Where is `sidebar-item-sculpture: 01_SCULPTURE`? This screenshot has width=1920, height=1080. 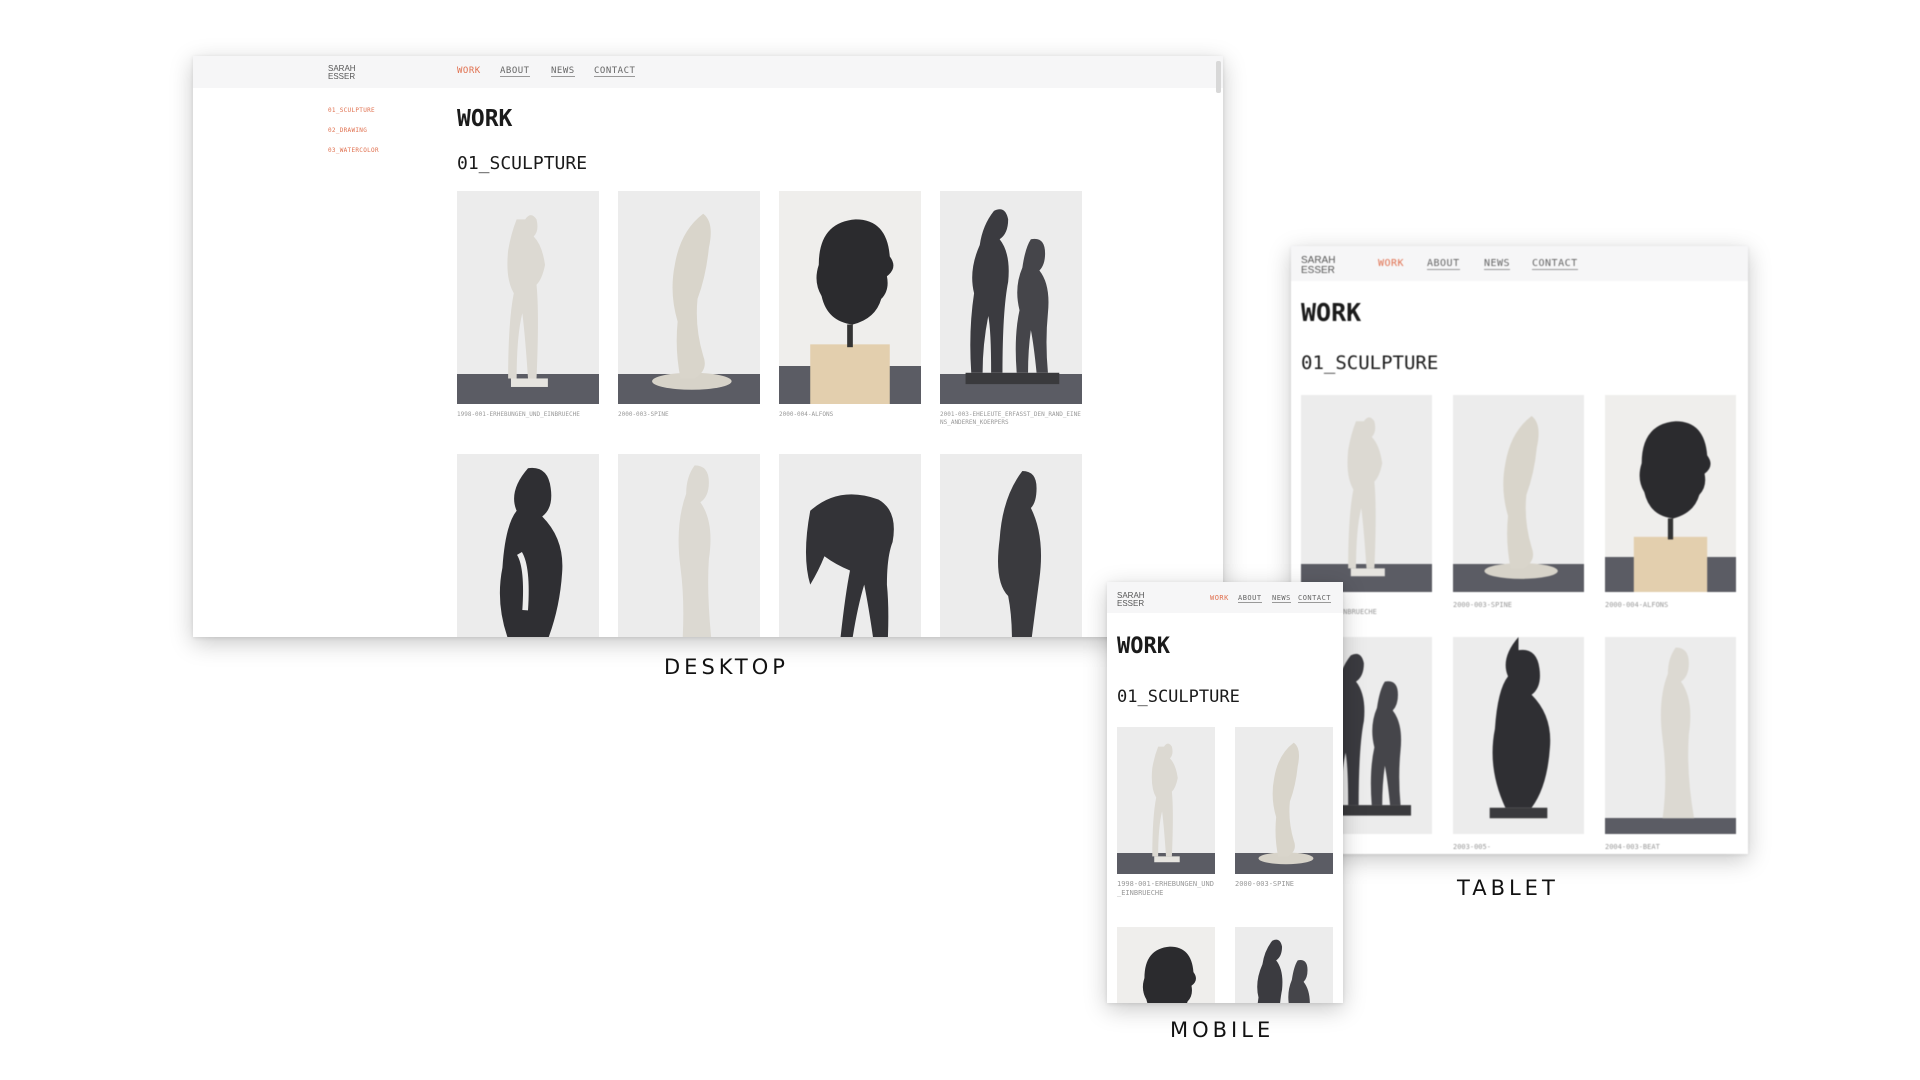 sidebar-item-sculpture: 01_SCULPTURE is located at coordinates (351, 110).